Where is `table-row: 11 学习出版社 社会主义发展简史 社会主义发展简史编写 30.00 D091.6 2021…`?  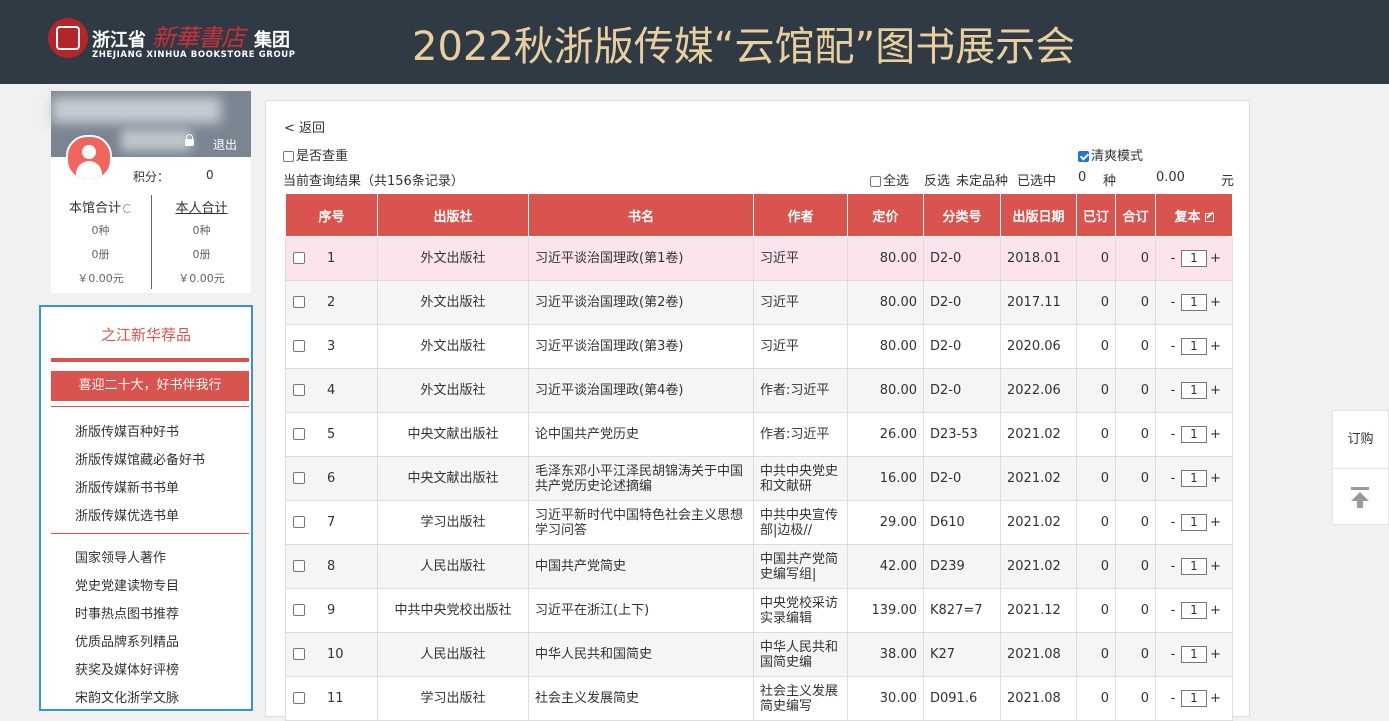 table-row: 11 学习出版社 社会主义发展简史 社会主义发展简史编写 30.00 D091.6 2021… is located at coordinates (759, 698).